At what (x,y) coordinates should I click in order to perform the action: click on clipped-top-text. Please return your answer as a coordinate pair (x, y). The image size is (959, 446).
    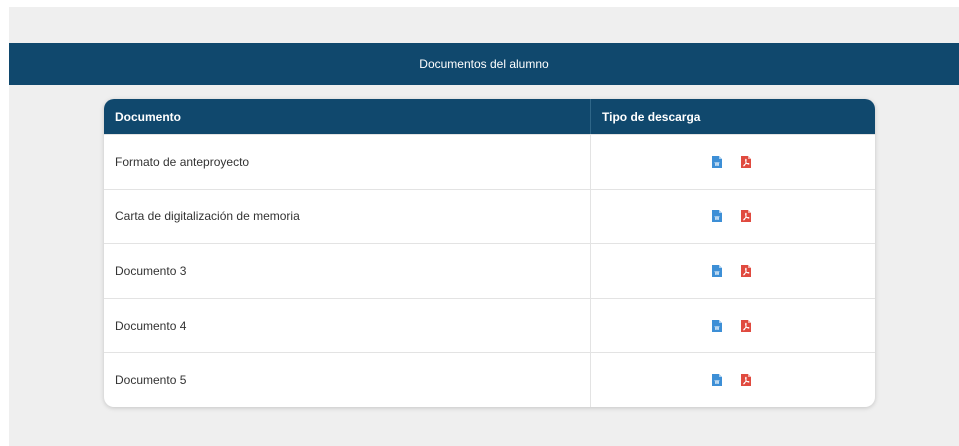
    Looking at the image, I should click on (479, 3).